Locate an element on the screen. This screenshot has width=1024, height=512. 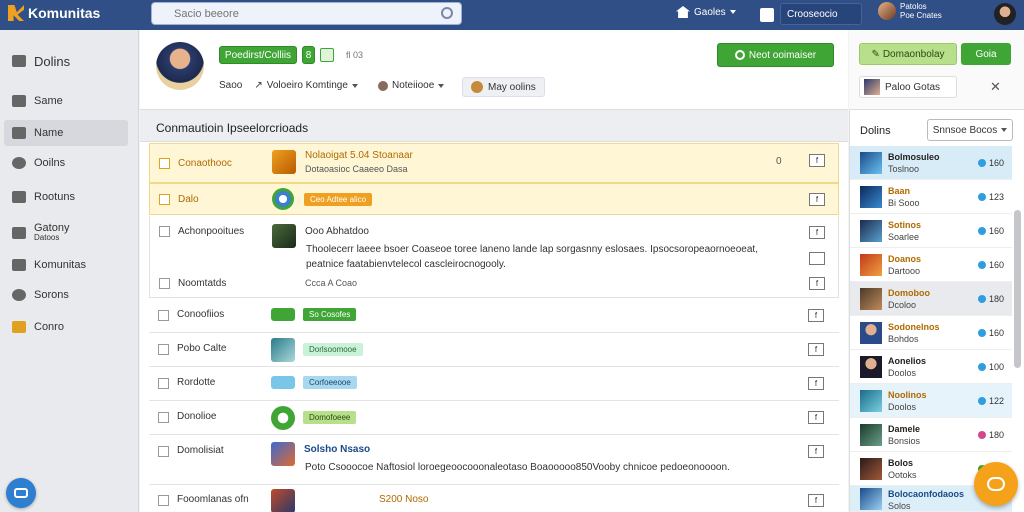
row-label: Fooomlanas ofn is located at coordinates (213, 499).